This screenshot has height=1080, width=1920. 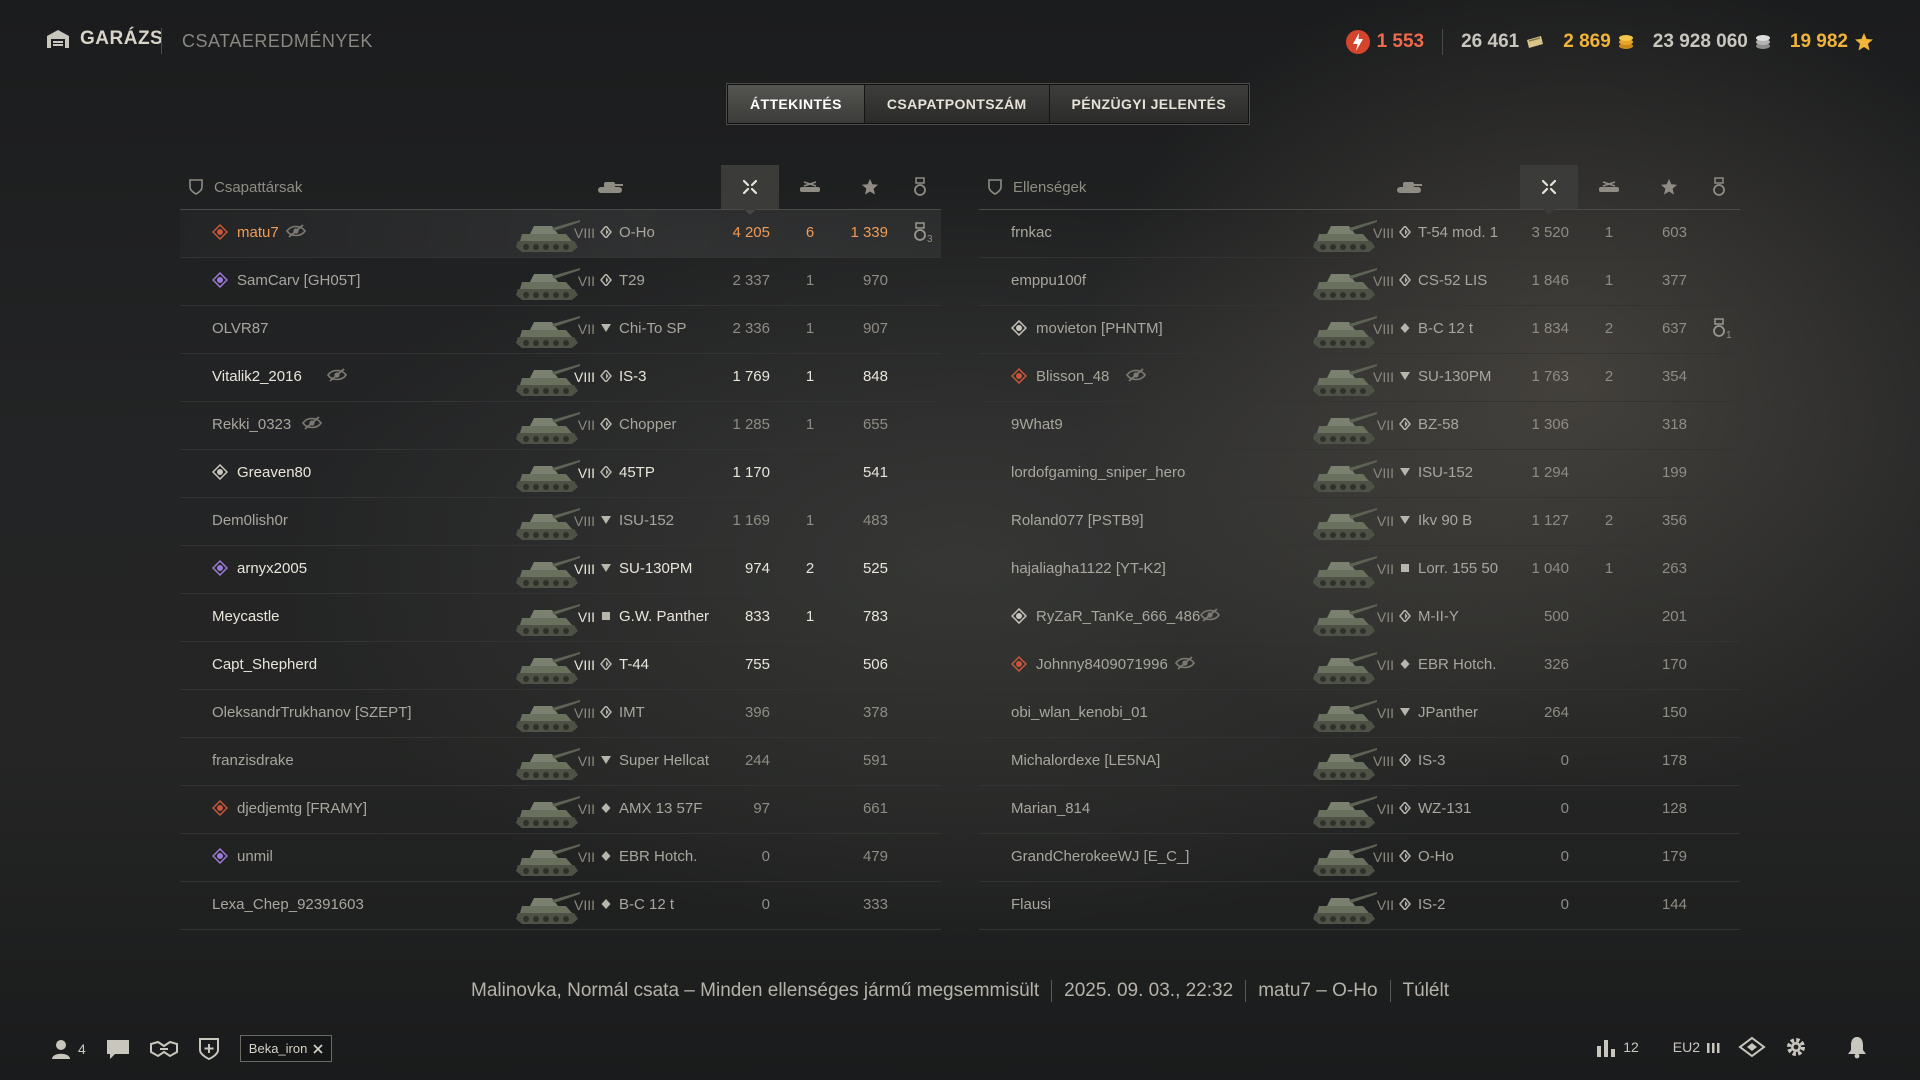 I want to click on player-name: emppu100f, so click(x=1048, y=280).